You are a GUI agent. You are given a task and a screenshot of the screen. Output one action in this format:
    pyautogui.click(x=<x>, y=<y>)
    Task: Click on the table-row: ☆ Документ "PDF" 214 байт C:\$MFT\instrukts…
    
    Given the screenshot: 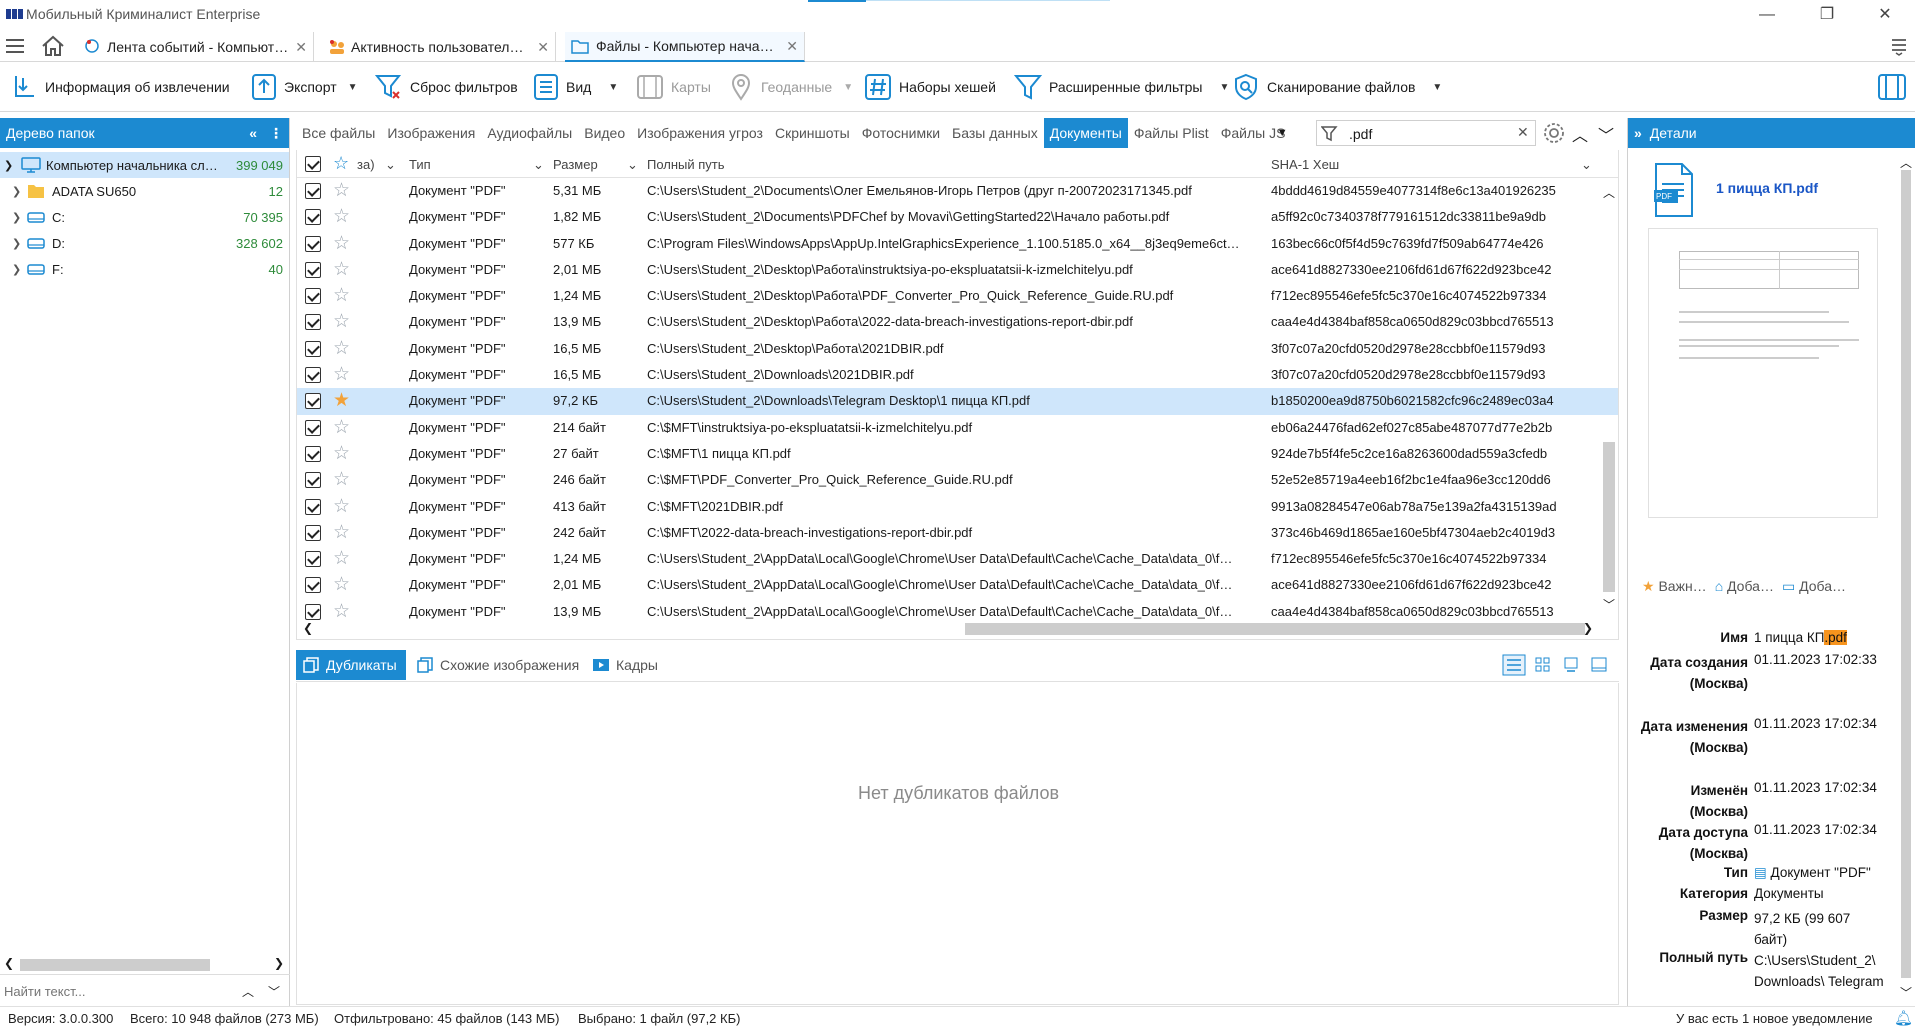 What is the action you would take?
    pyautogui.click(x=957, y=428)
    